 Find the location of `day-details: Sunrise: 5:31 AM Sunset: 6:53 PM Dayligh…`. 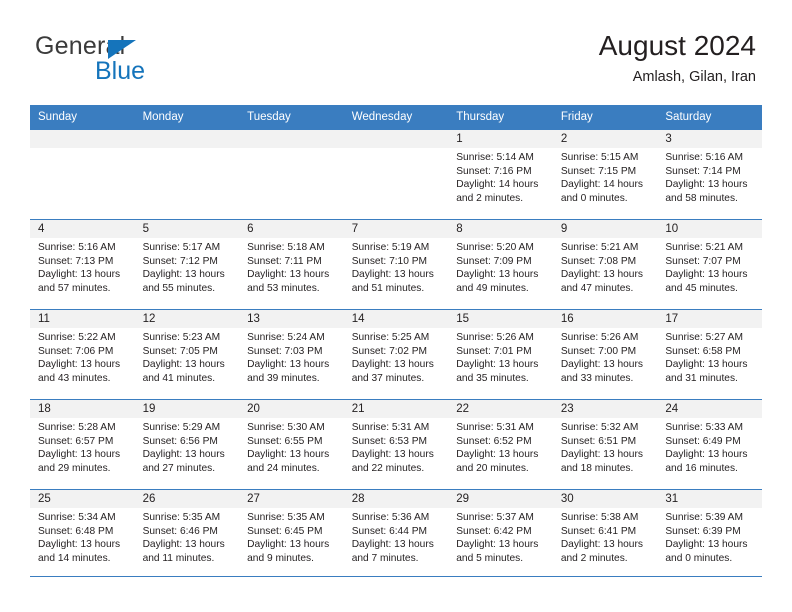

day-details: Sunrise: 5:31 AM Sunset: 6:53 PM Dayligh… is located at coordinates (396, 446).